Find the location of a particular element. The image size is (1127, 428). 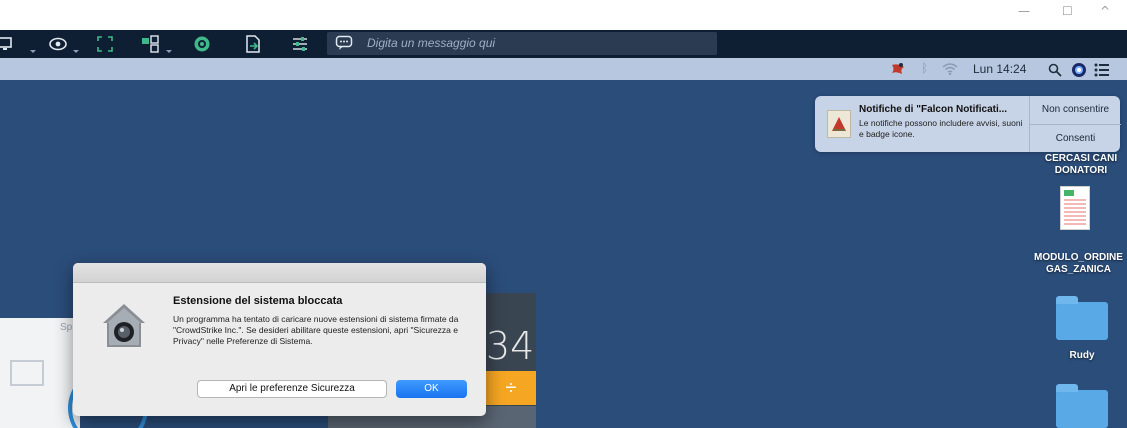

crowdstrike-icon is located at coordinates (898, 71).